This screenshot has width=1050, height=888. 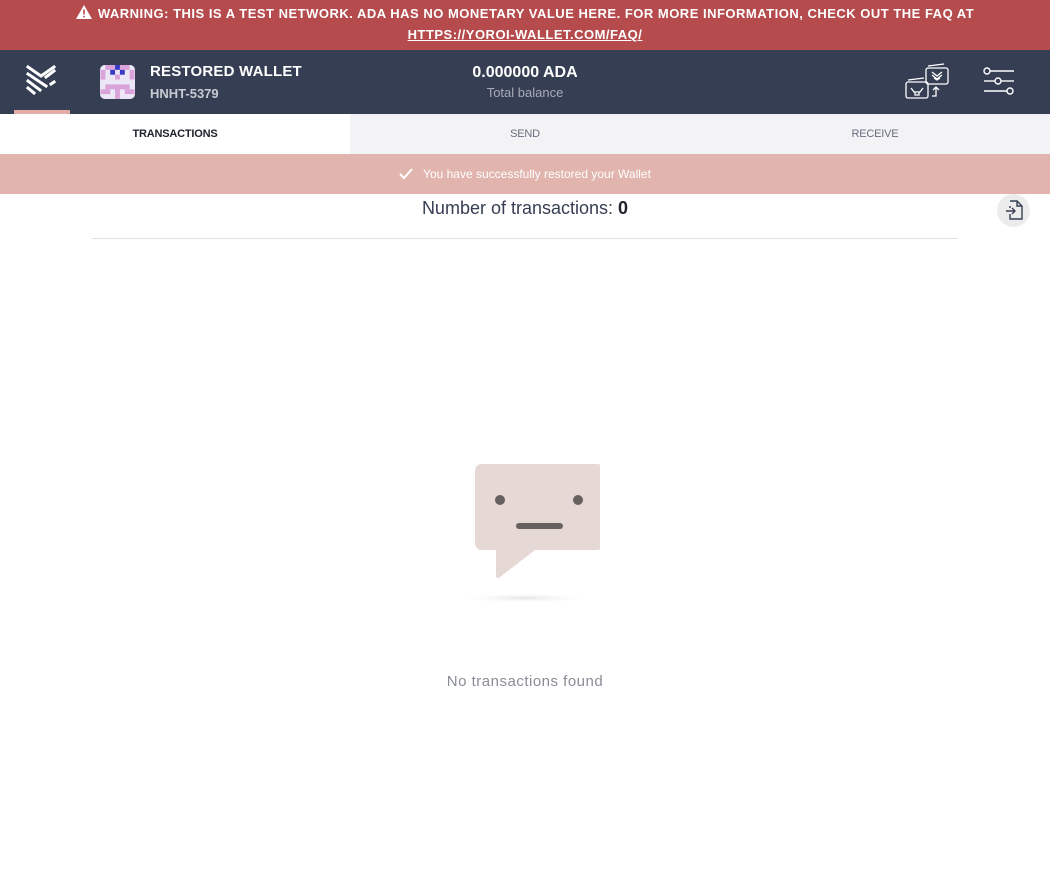 I want to click on wallet-tabs: TRANSACTIONS SEND RECEIVE, so click(x=525, y=134).